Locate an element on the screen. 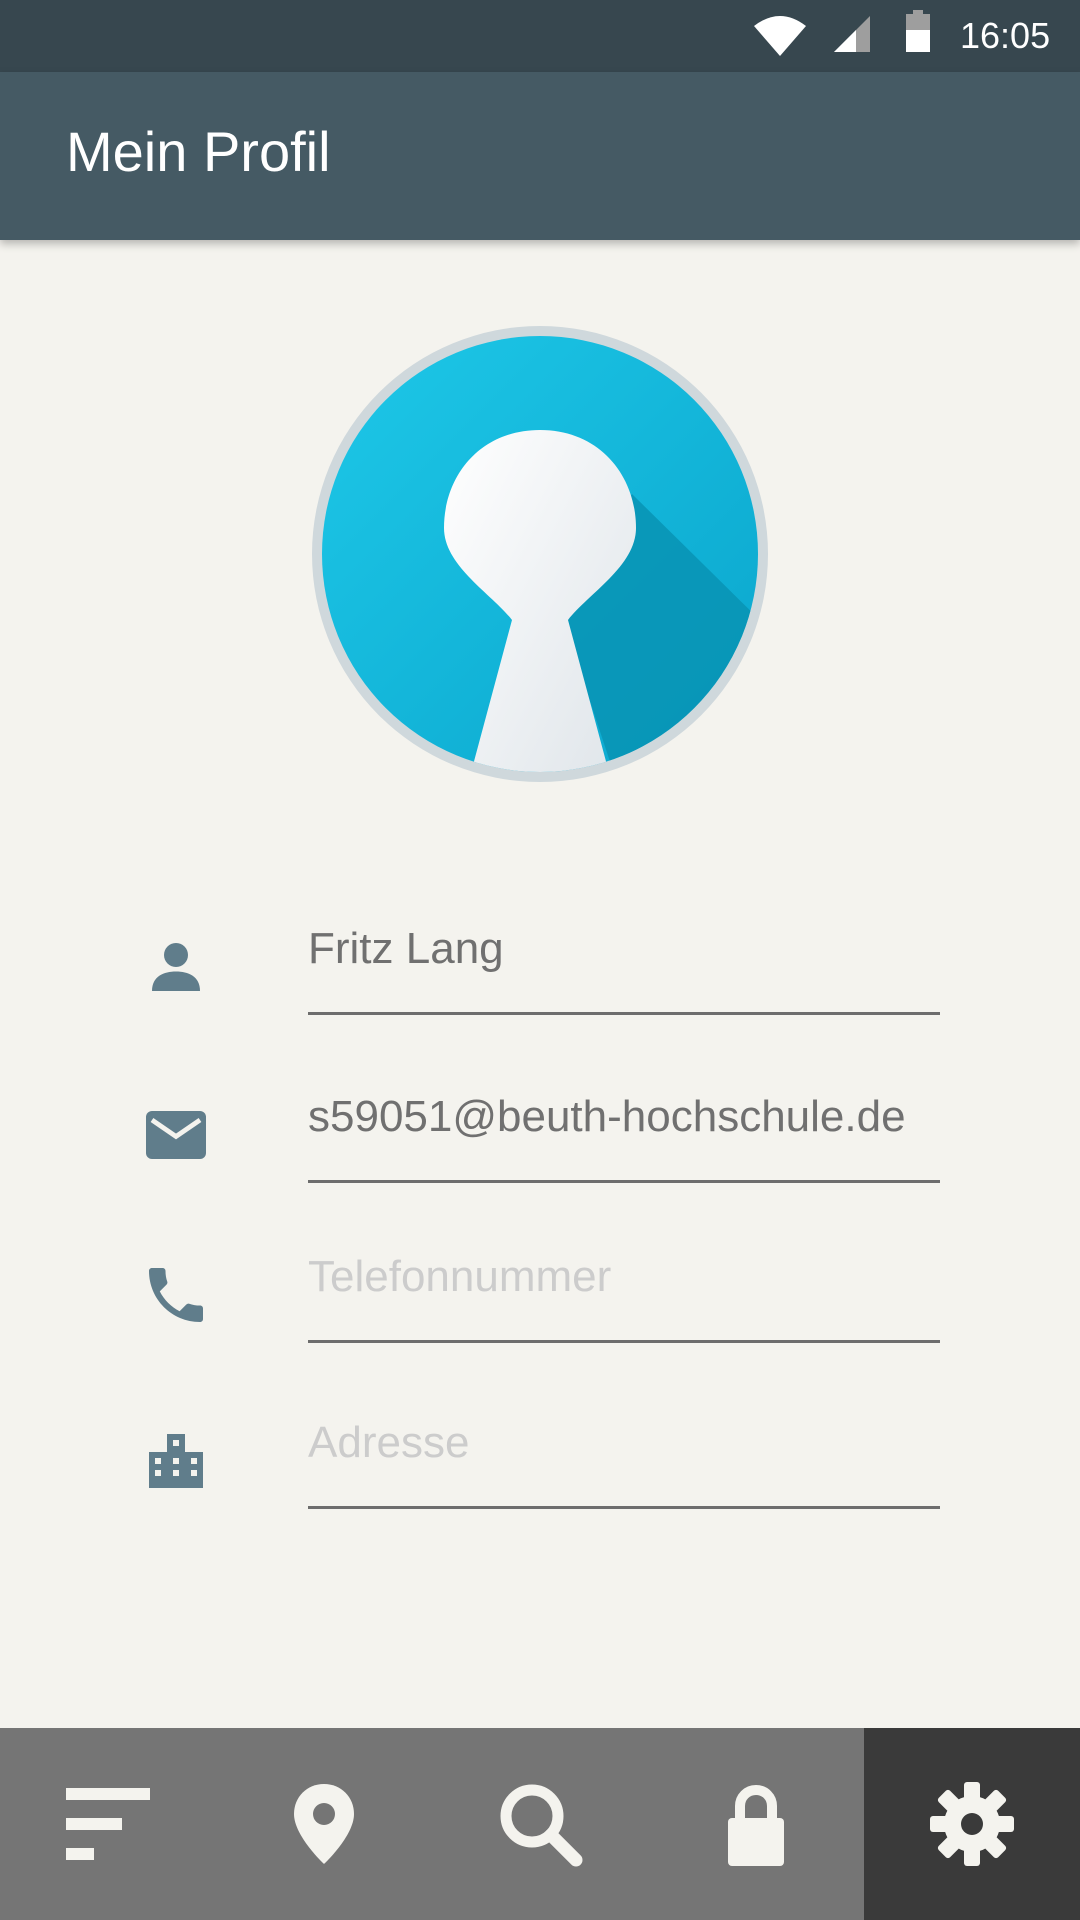 The image size is (1080, 1920). phone-icon is located at coordinates (176, 1295).